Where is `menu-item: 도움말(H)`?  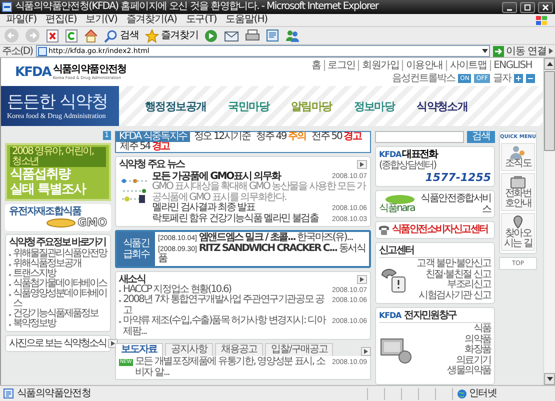
menu-item: 도움말(H) is located at coordinates (247, 20).